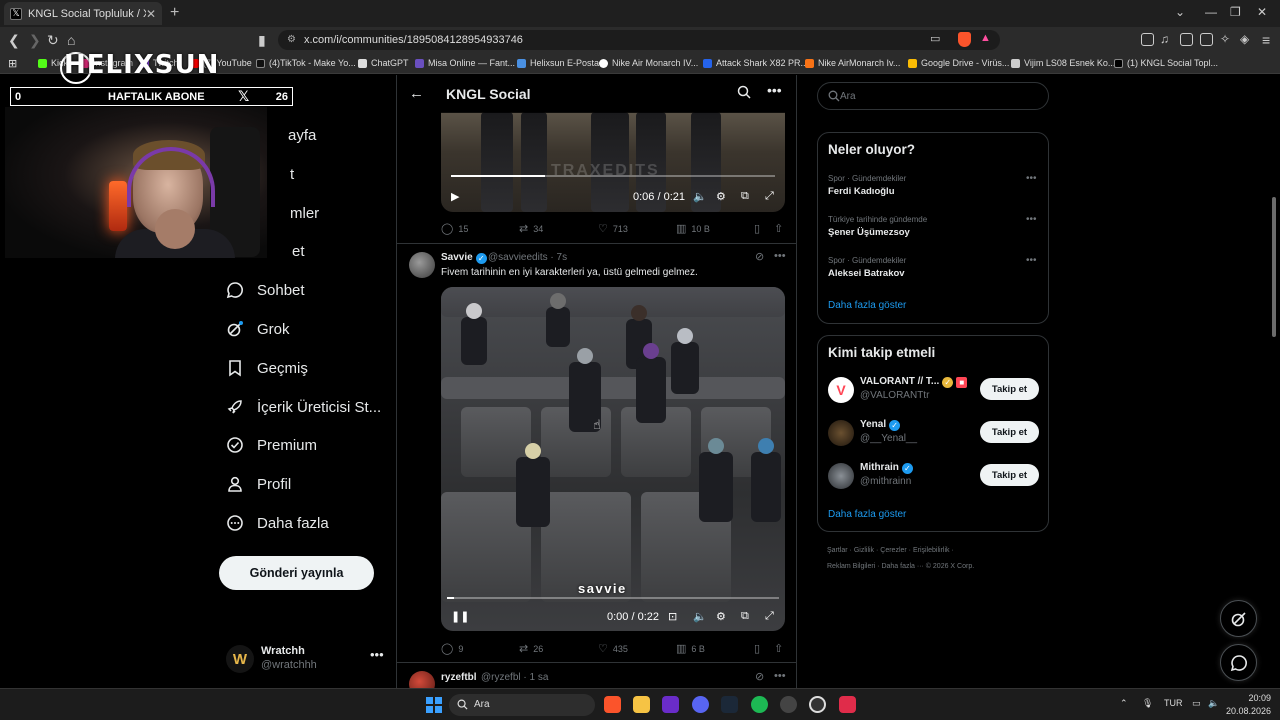 The image size is (1280, 720). What do you see at coordinates (729, 704) in the screenshot?
I see `steam-icon` at bounding box center [729, 704].